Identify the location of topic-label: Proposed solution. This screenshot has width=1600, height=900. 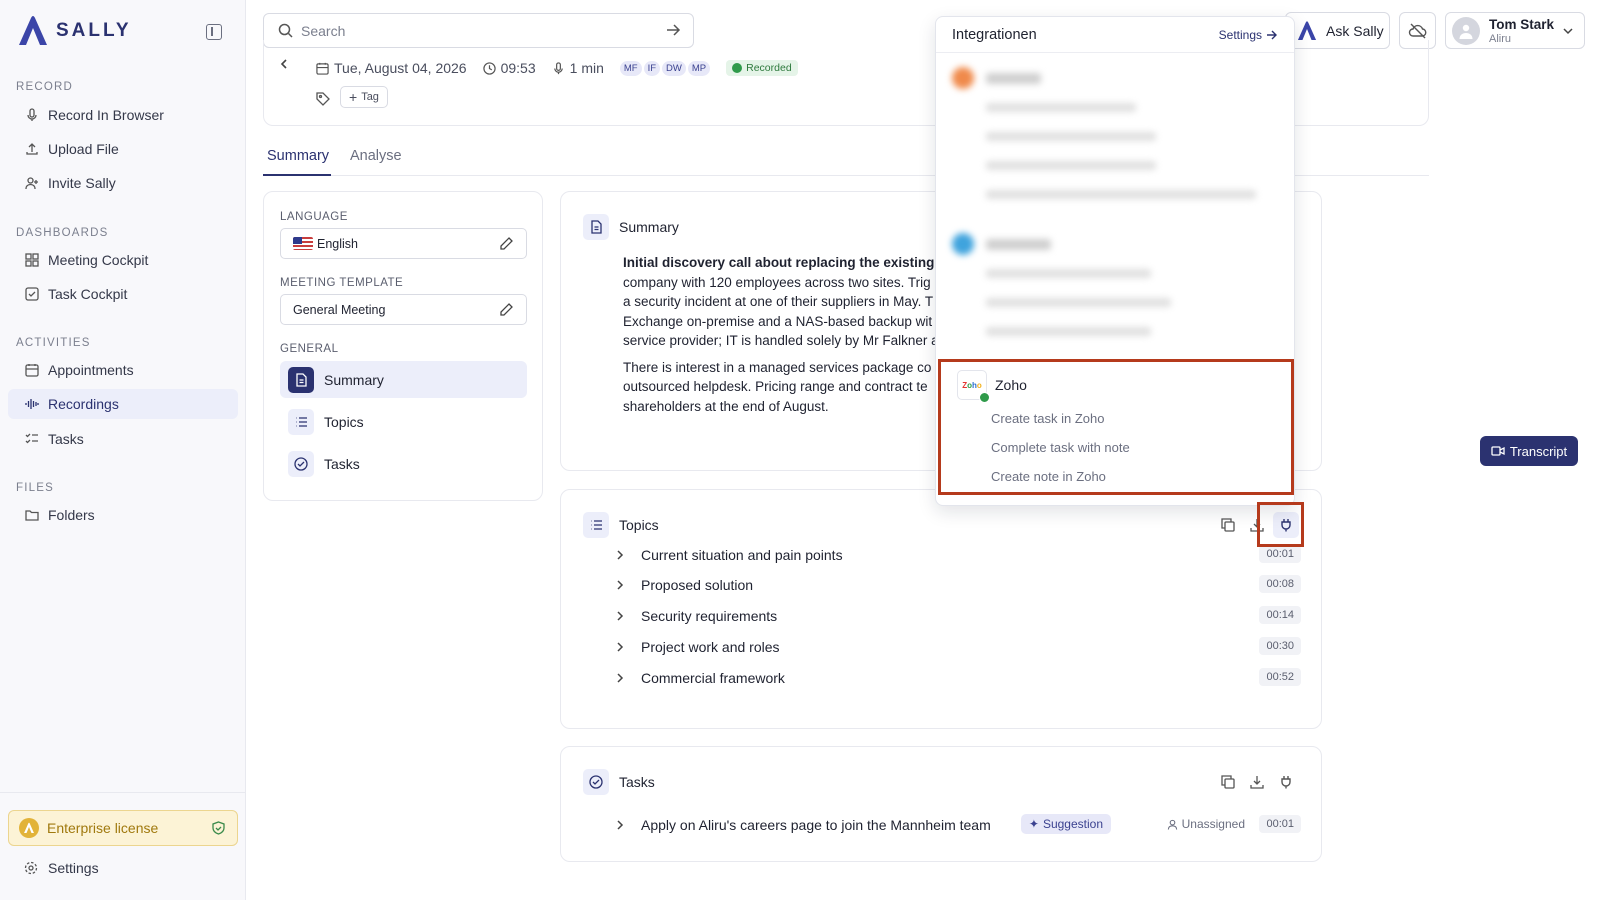
(697, 585).